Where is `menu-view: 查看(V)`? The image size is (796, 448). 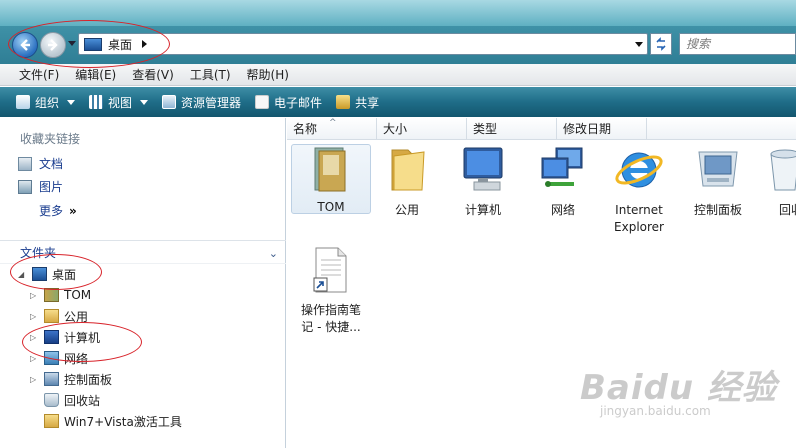 menu-view: 查看(V) is located at coordinates (153, 74).